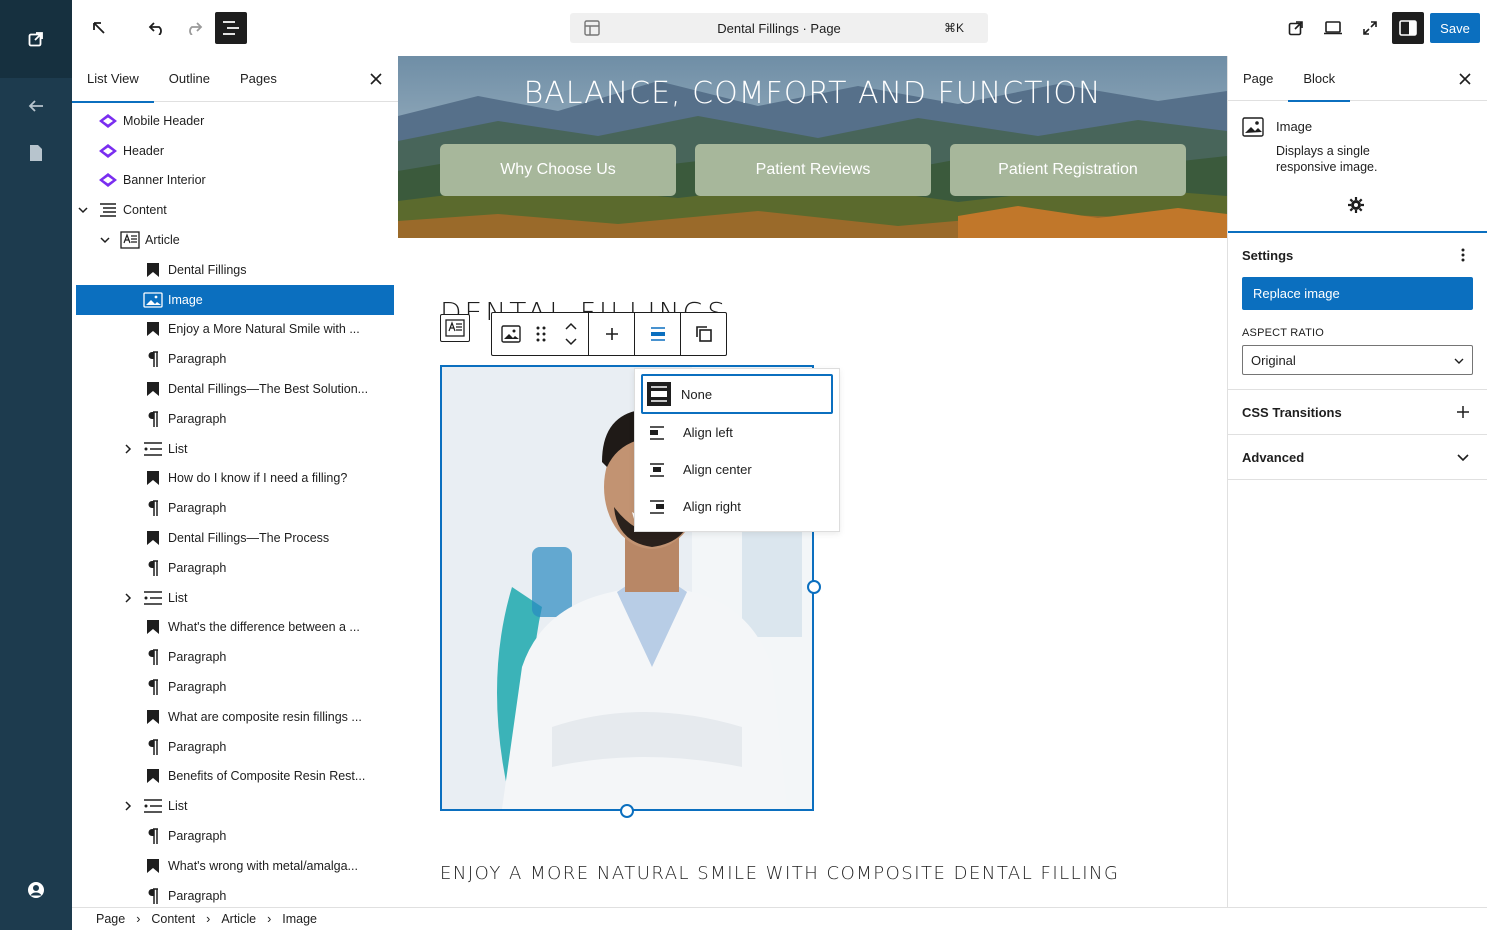 The image size is (1487, 930). Describe the element at coordinates (235, 270) in the screenshot. I see `list-view-item: Dental Fillings` at that location.